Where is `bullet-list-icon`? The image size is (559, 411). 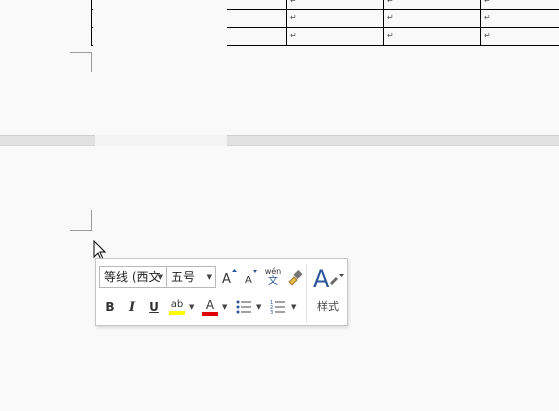 bullet-list-icon is located at coordinates (243, 307).